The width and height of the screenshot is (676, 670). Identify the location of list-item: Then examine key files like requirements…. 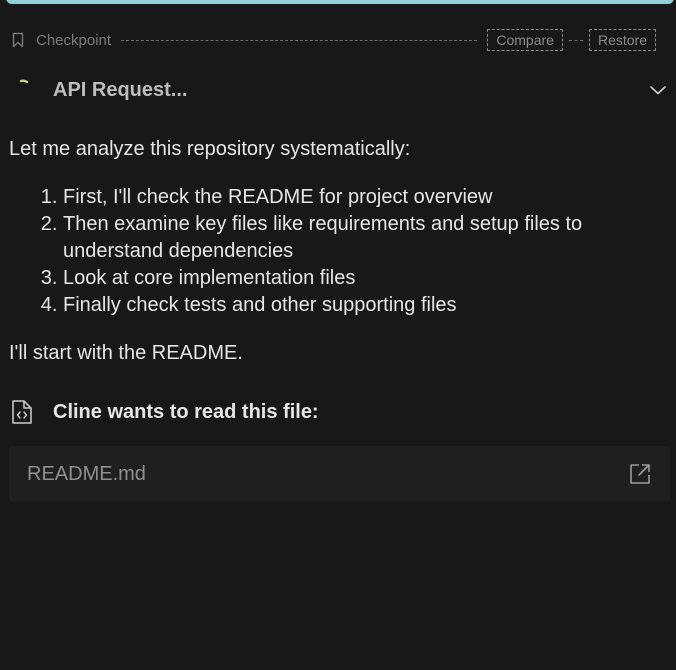
(366, 238).